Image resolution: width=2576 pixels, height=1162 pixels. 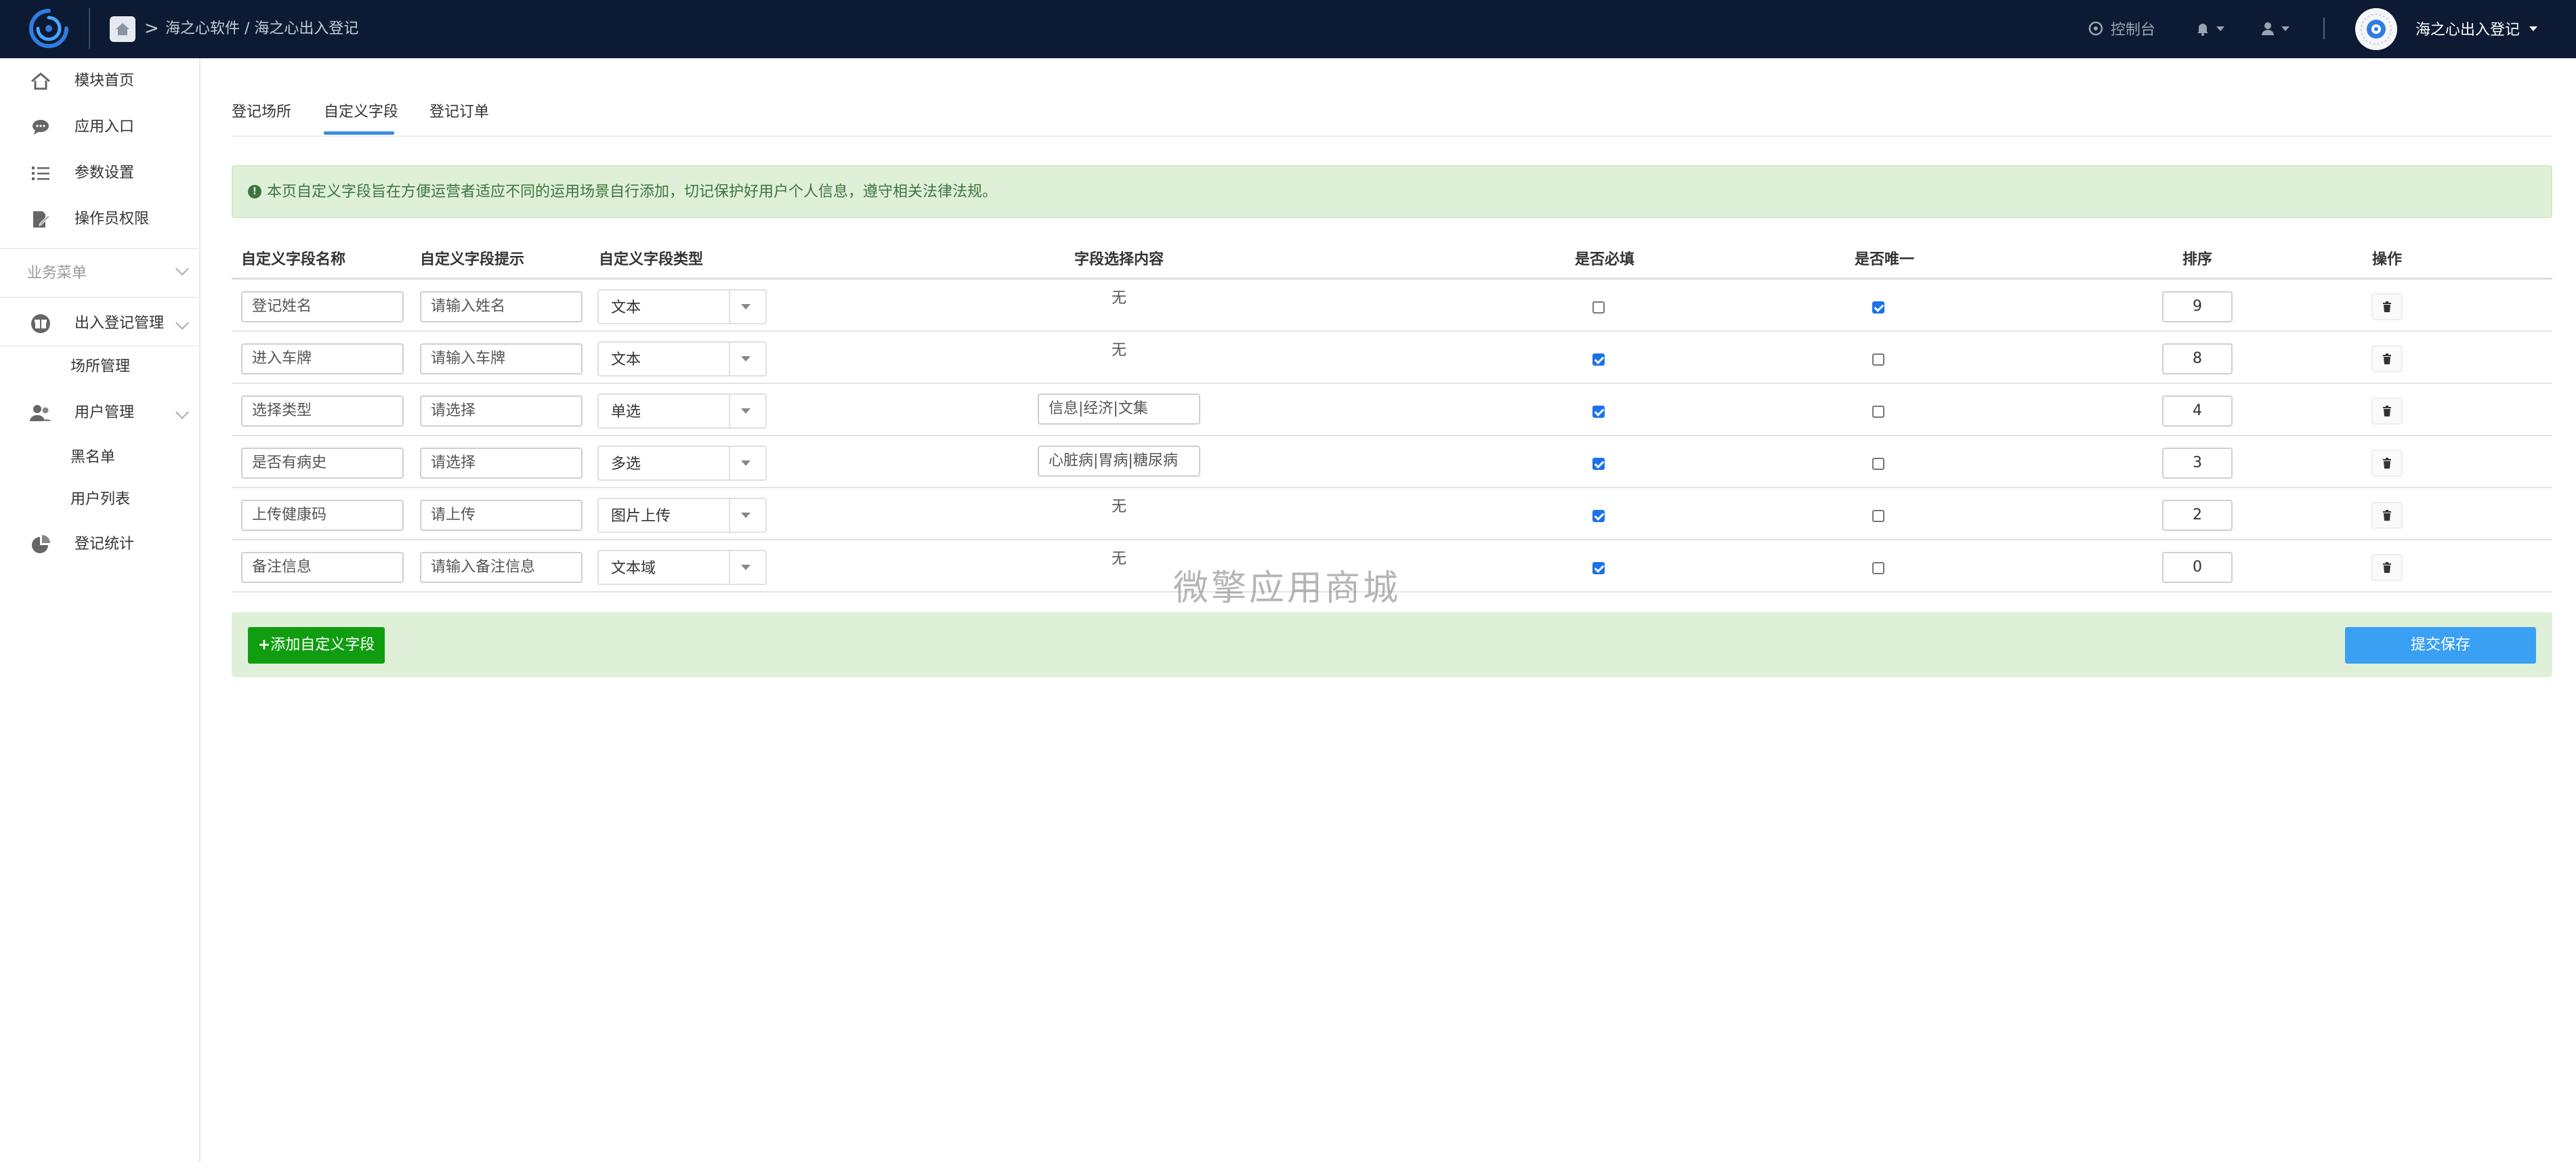 I want to click on tab-custom-fields: 自定义字段, so click(x=361, y=112).